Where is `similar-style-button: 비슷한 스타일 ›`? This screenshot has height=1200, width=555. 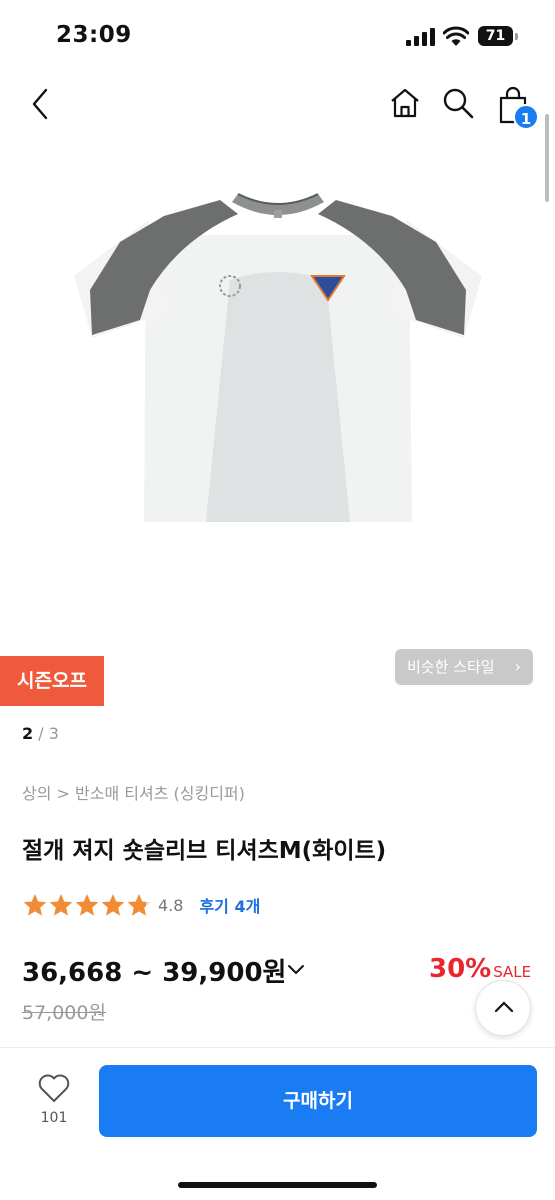 similar-style-button: 비슷한 스타일 › is located at coordinates (464, 667).